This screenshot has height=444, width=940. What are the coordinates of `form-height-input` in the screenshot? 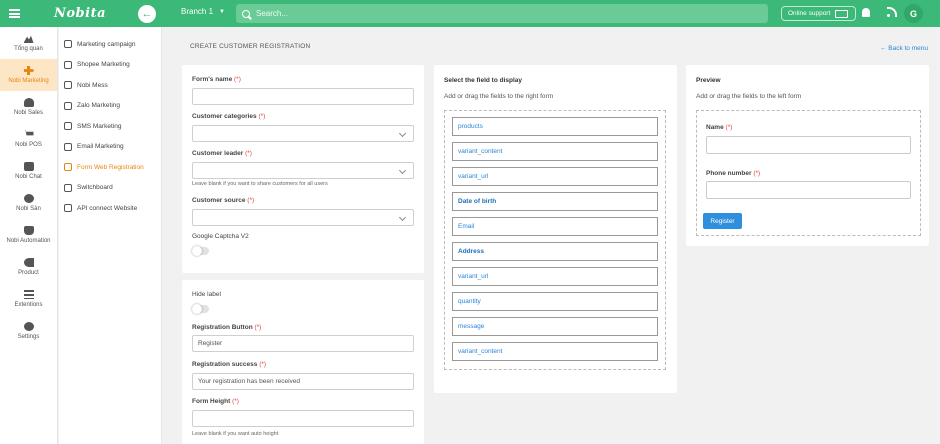 It's located at (303, 418).